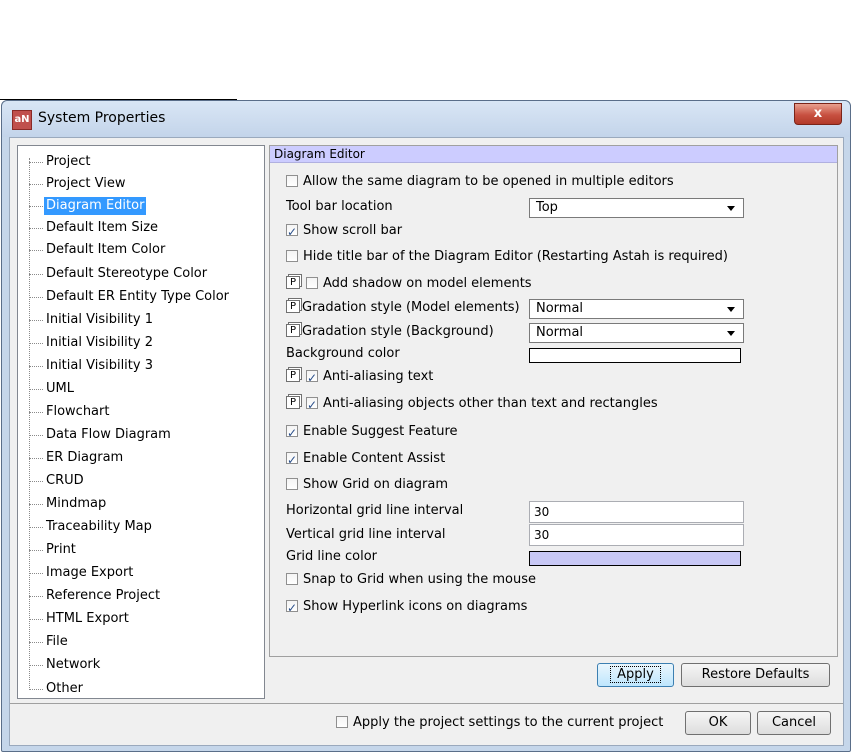 This screenshot has width=854, height=752. What do you see at coordinates (553, 154) in the screenshot?
I see `panel-title: Diagram Editor` at bounding box center [553, 154].